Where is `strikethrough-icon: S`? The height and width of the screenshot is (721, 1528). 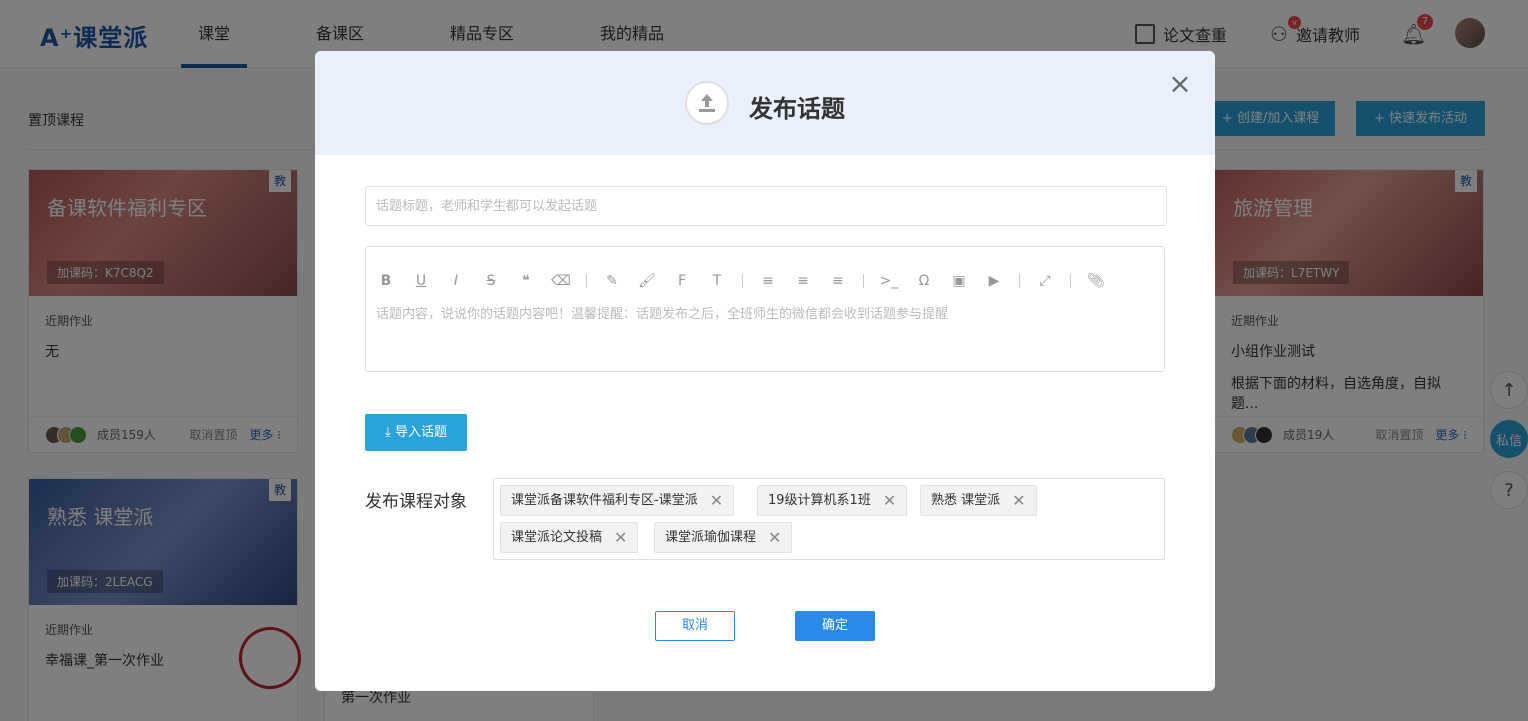 strikethrough-icon: S is located at coordinates (491, 281).